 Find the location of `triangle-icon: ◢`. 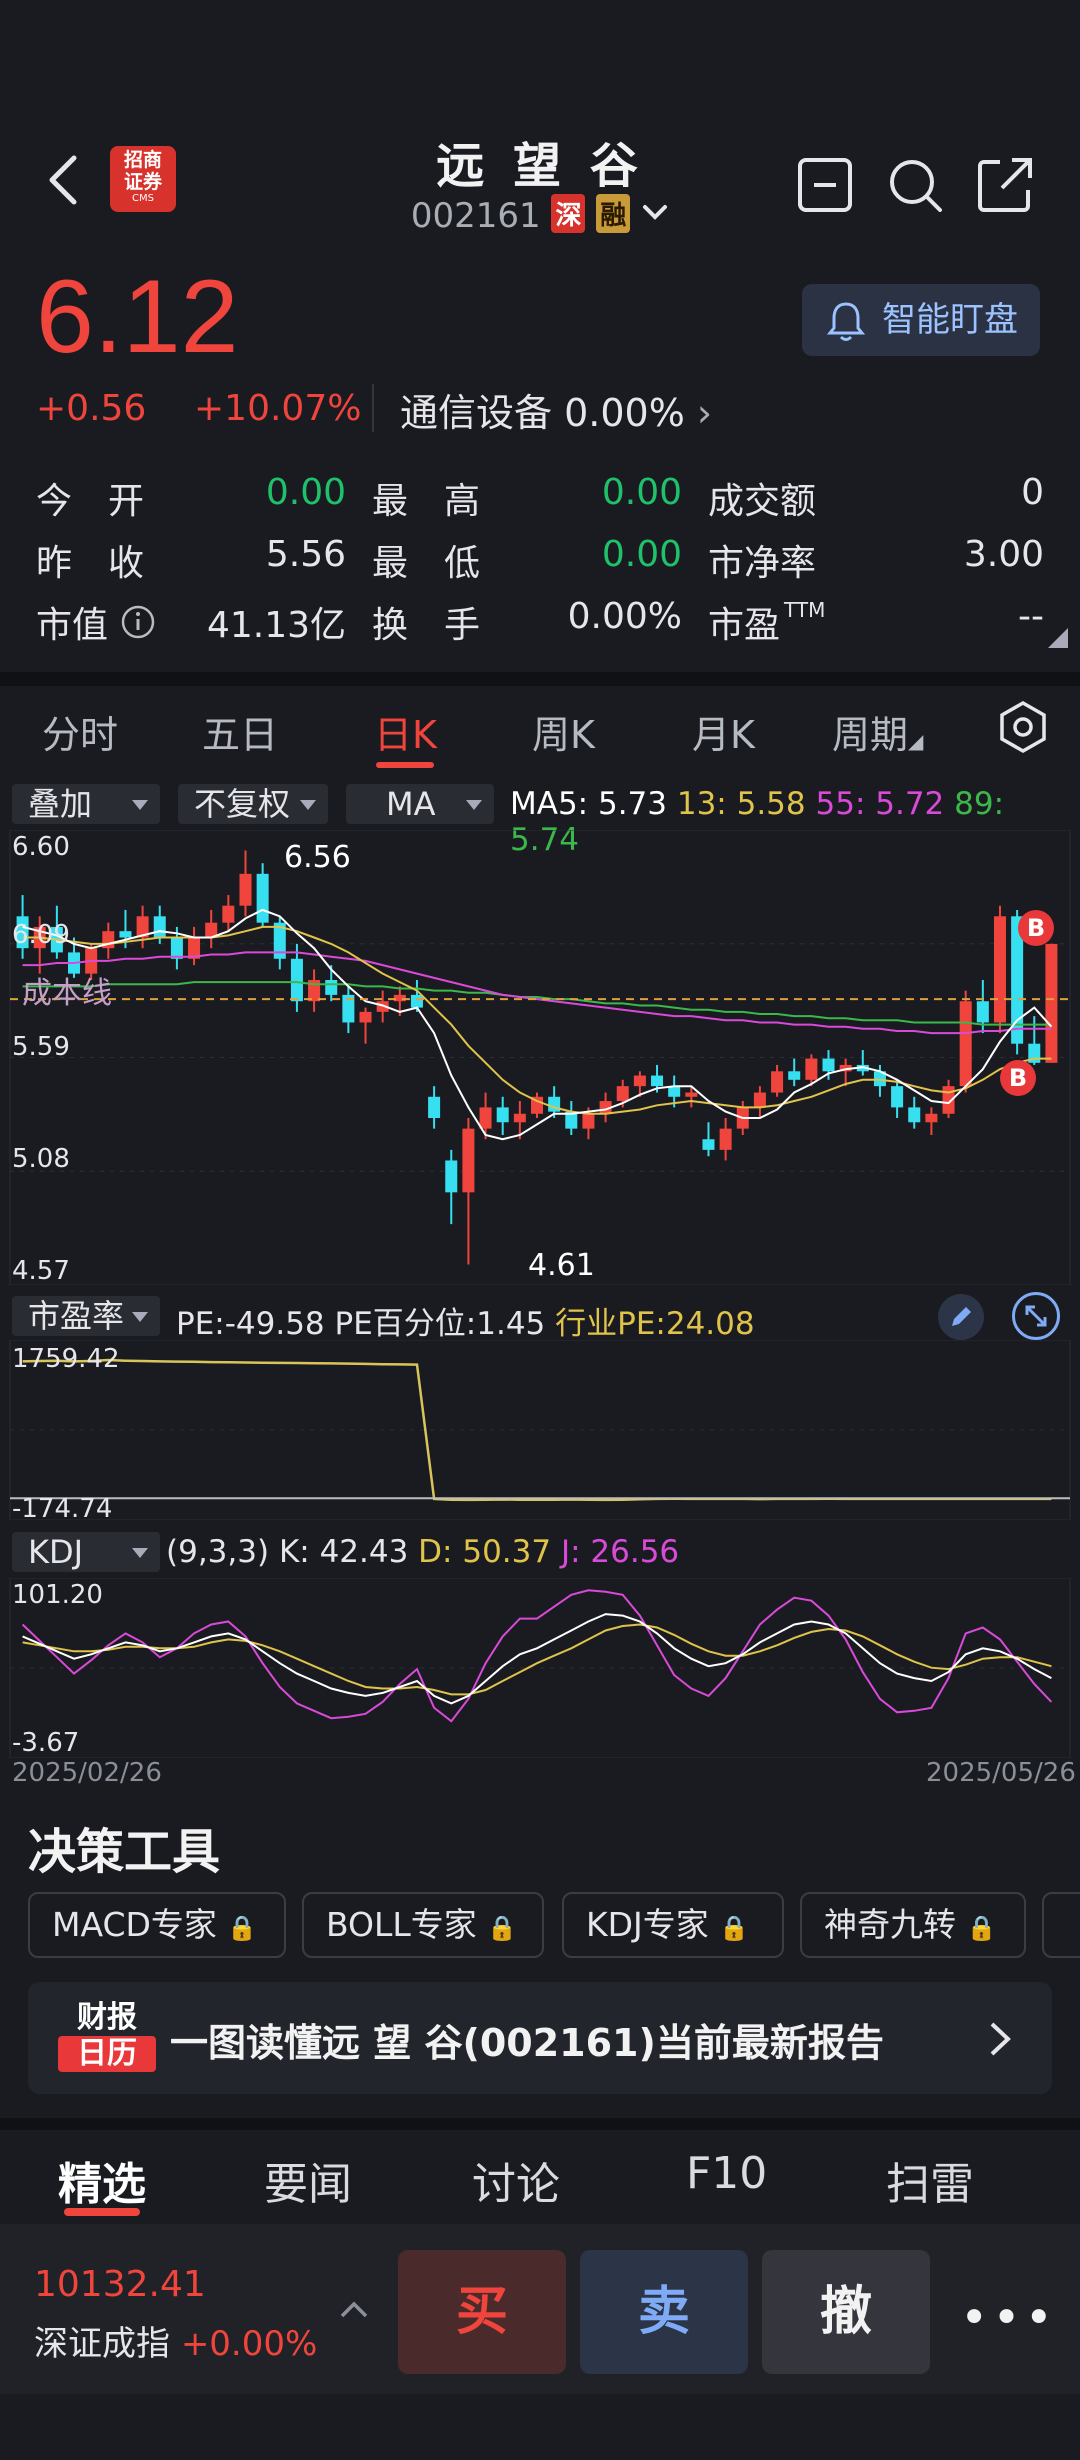

triangle-icon: ◢ is located at coordinates (916, 741).